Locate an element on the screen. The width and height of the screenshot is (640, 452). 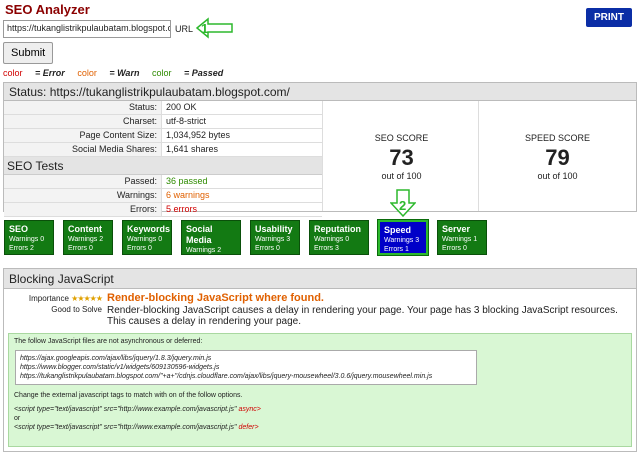
tab-title: Social Media is located at coordinates (199, 234).